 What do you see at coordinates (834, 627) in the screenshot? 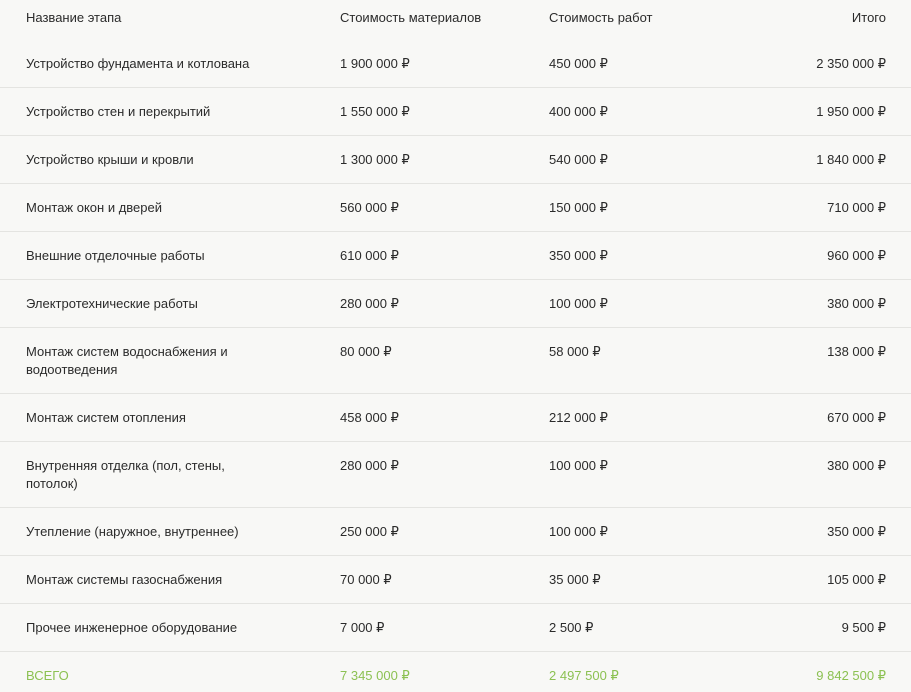
I see `total-cell: 9 500 ₽` at bounding box center [834, 627].